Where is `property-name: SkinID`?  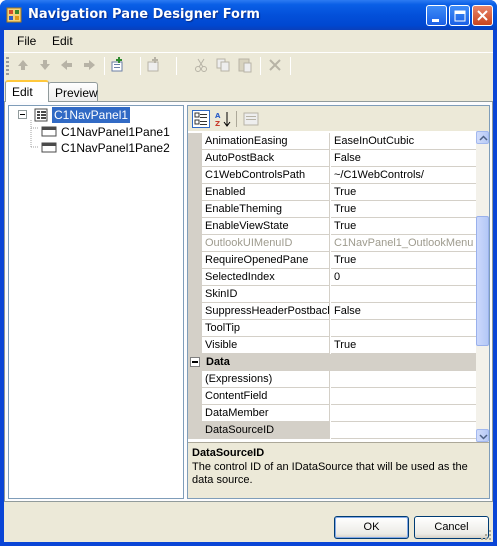 property-name: SkinID is located at coordinates (266, 294).